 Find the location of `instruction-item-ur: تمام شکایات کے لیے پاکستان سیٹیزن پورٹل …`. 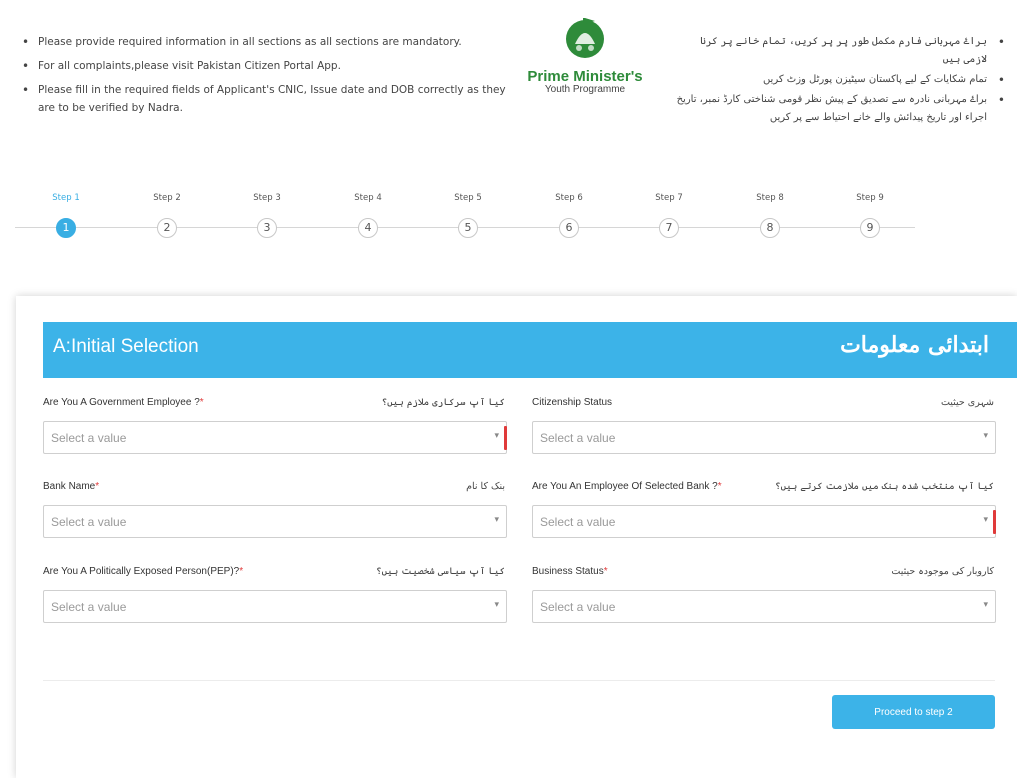

instruction-item-ur: تمام شکایات کے لیے پاکستان سیٹیزن پورٹل … is located at coordinates (840, 80).